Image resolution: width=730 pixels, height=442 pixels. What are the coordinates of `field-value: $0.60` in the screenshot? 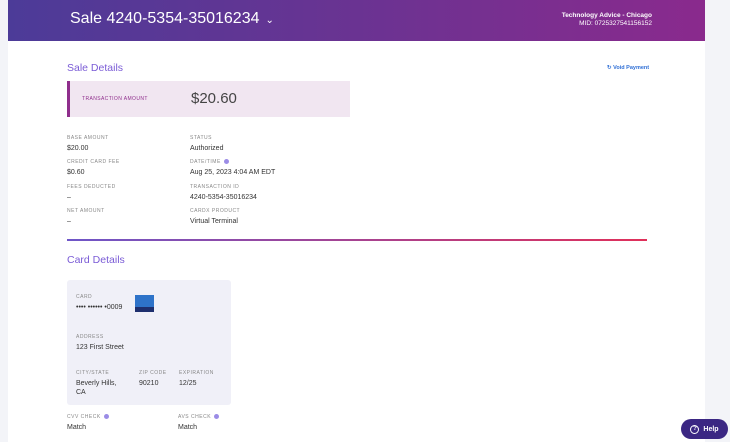 It's located at (76, 172).